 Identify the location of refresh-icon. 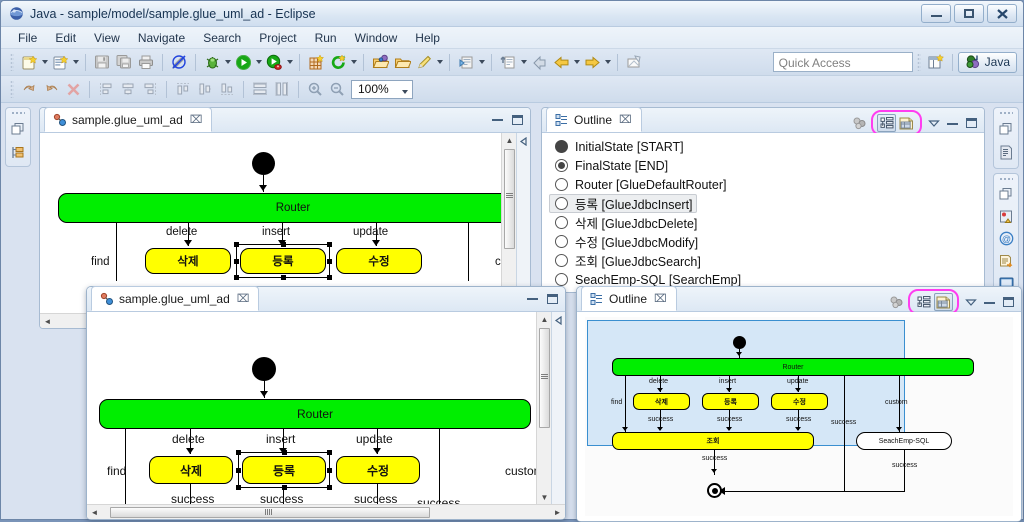
(338, 62).